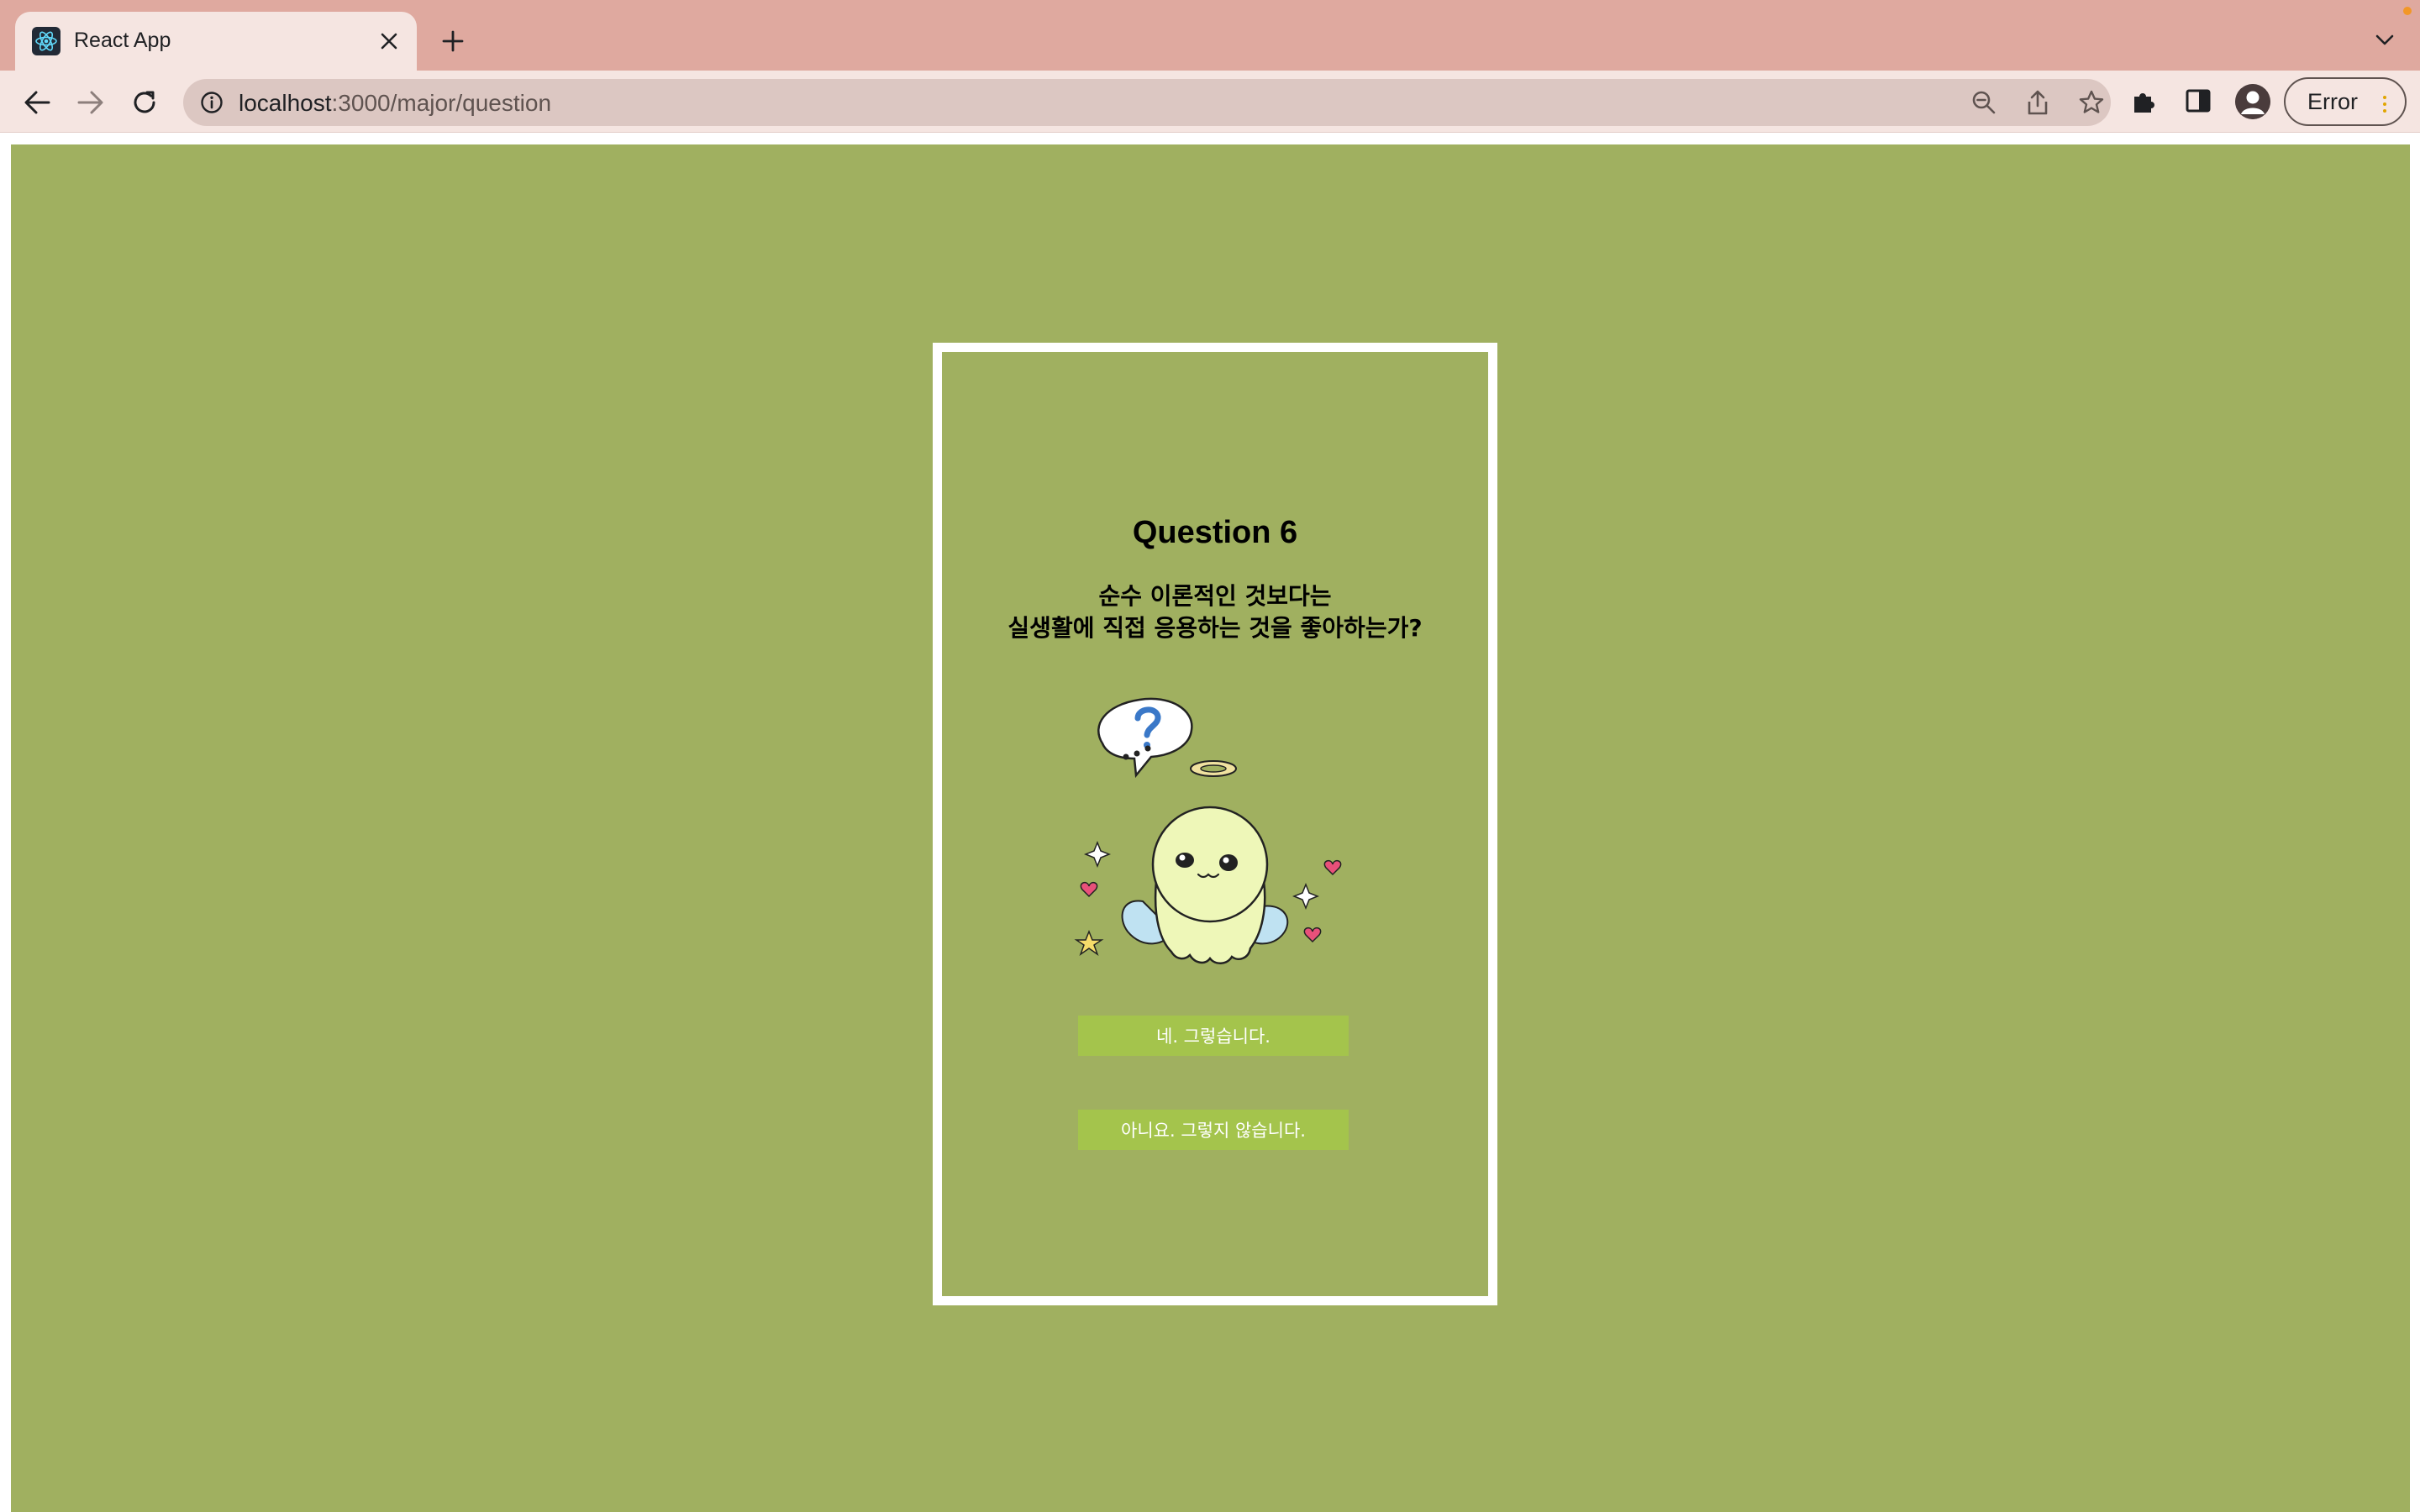 This screenshot has height=1512, width=2420. What do you see at coordinates (144, 102) in the screenshot?
I see `reload-icon` at bounding box center [144, 102].